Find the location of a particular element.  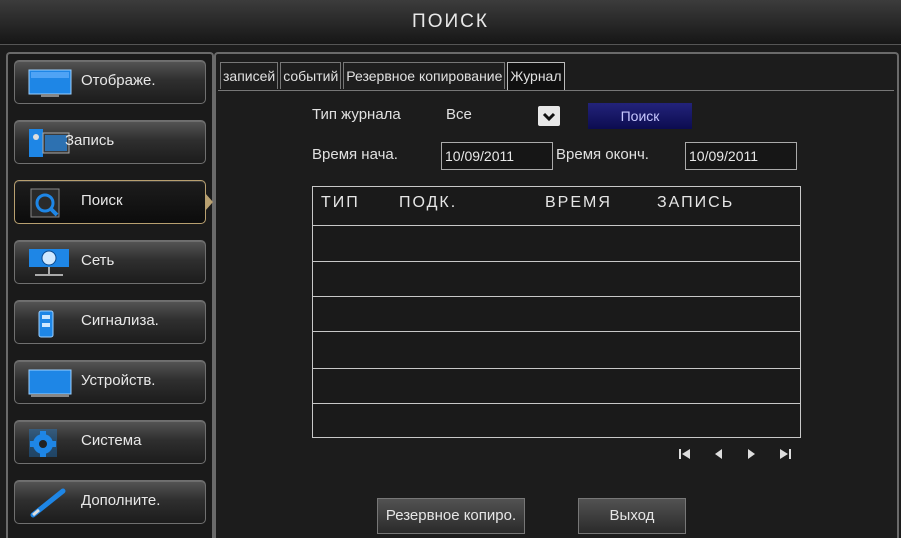

column-header-channel: ПОДК. is located at coordinates (428, 202).